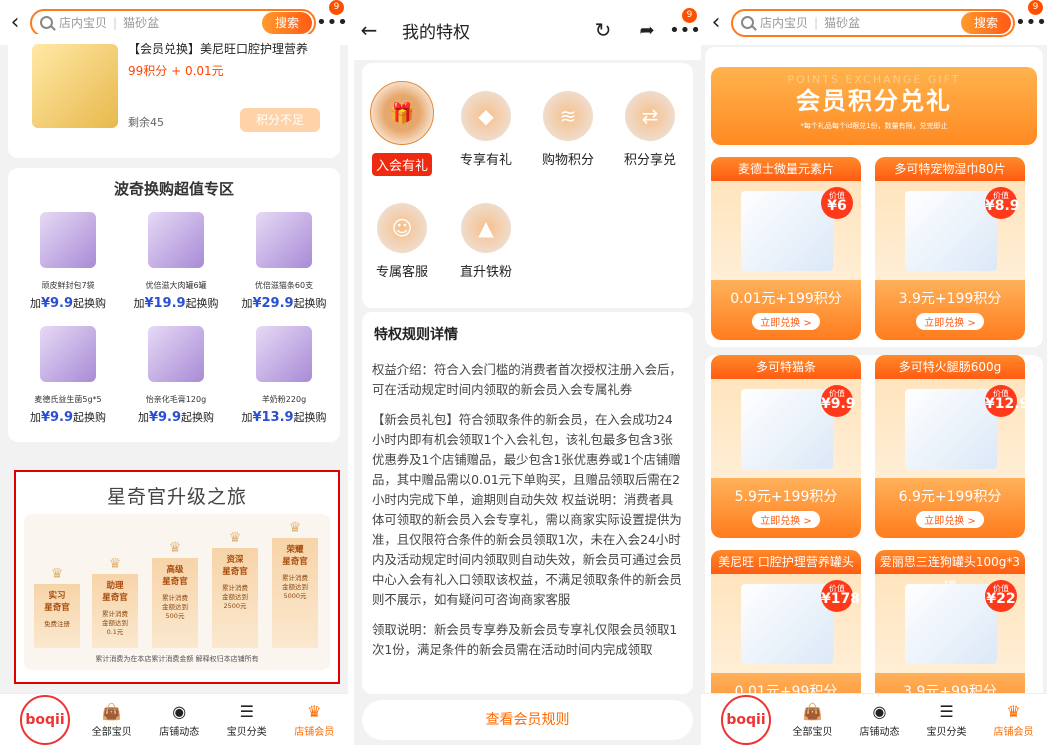 The width and height of the screenshot is (1047, 745). What do you see at coordinates (485, 160) in the screenshot?
I see `privilege-label: 专享有礼` at bounding box center [485, 160].